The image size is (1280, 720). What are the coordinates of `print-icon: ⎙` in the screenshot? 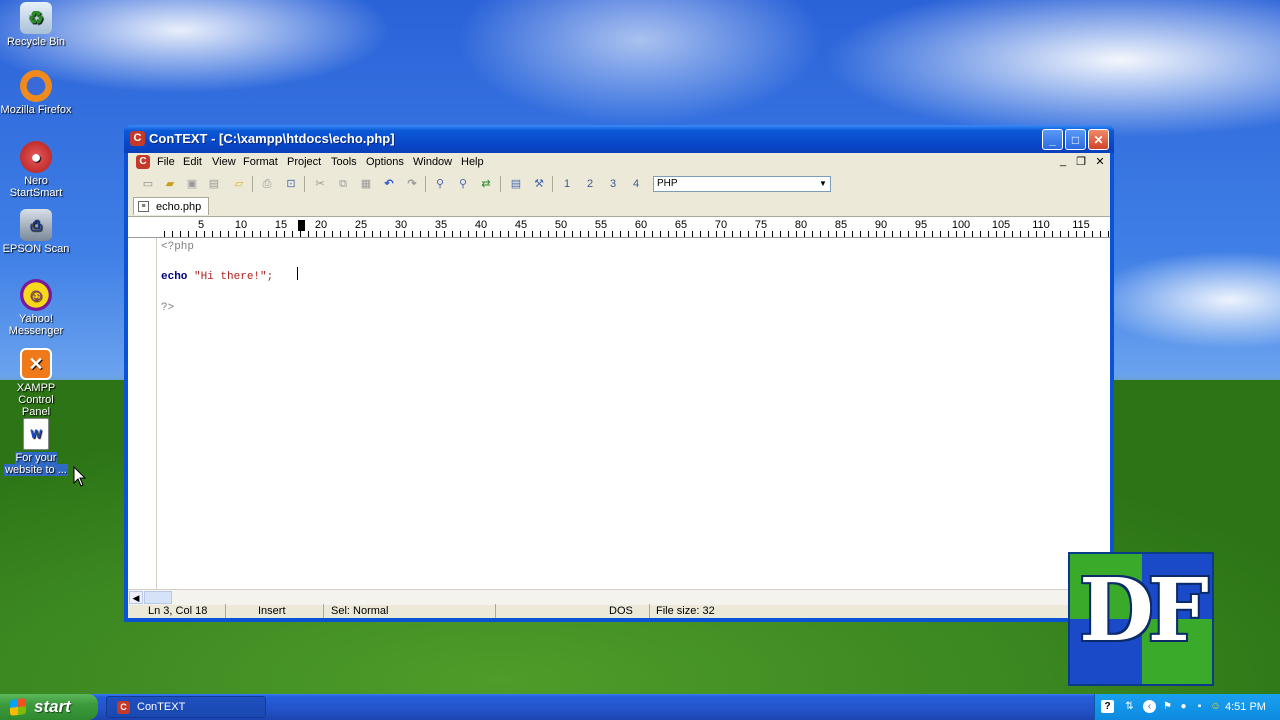 It's located at (267, 184).